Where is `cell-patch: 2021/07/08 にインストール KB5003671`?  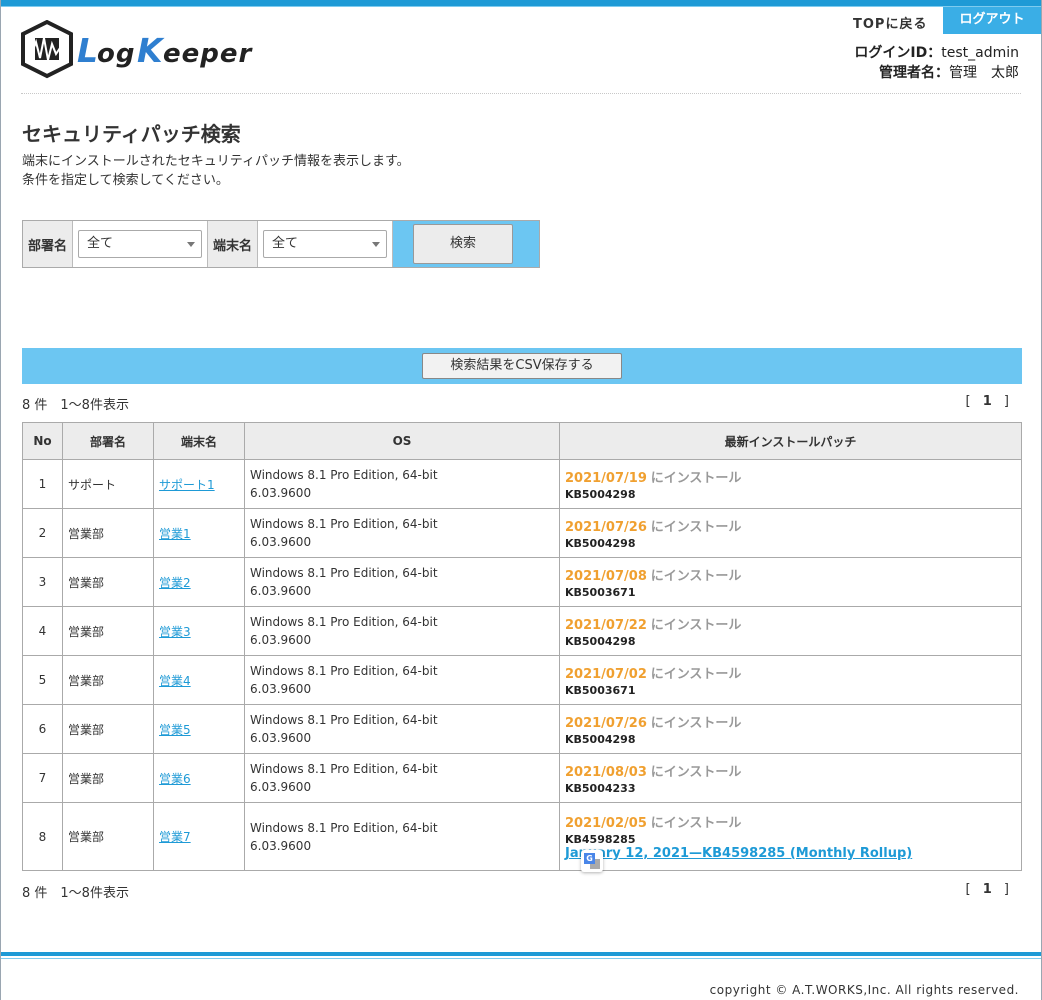
cell-patch: 2021/07/08 にインストール KB5003671 is located at coordinates (790, 582).